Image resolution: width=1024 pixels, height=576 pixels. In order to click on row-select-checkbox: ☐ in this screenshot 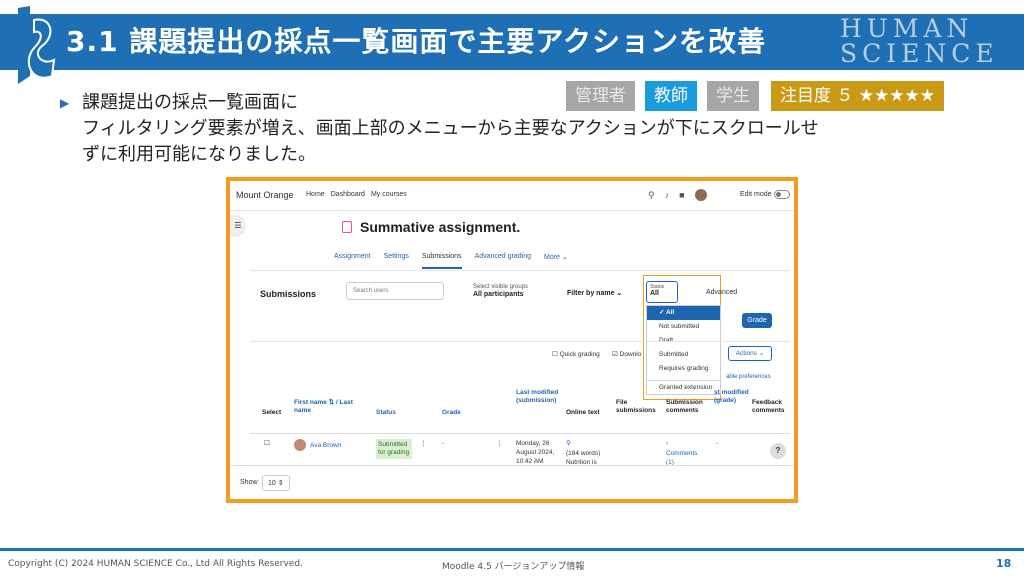, I will do `click(267, 443)`.